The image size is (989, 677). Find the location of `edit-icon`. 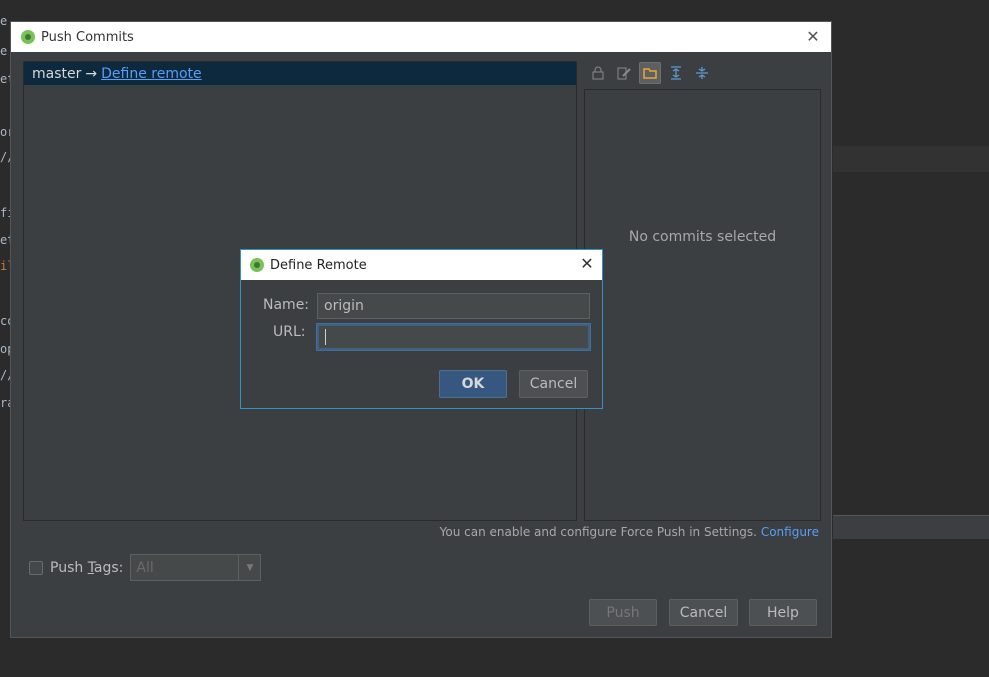

edit-icon is located at coordinates (624, 73).